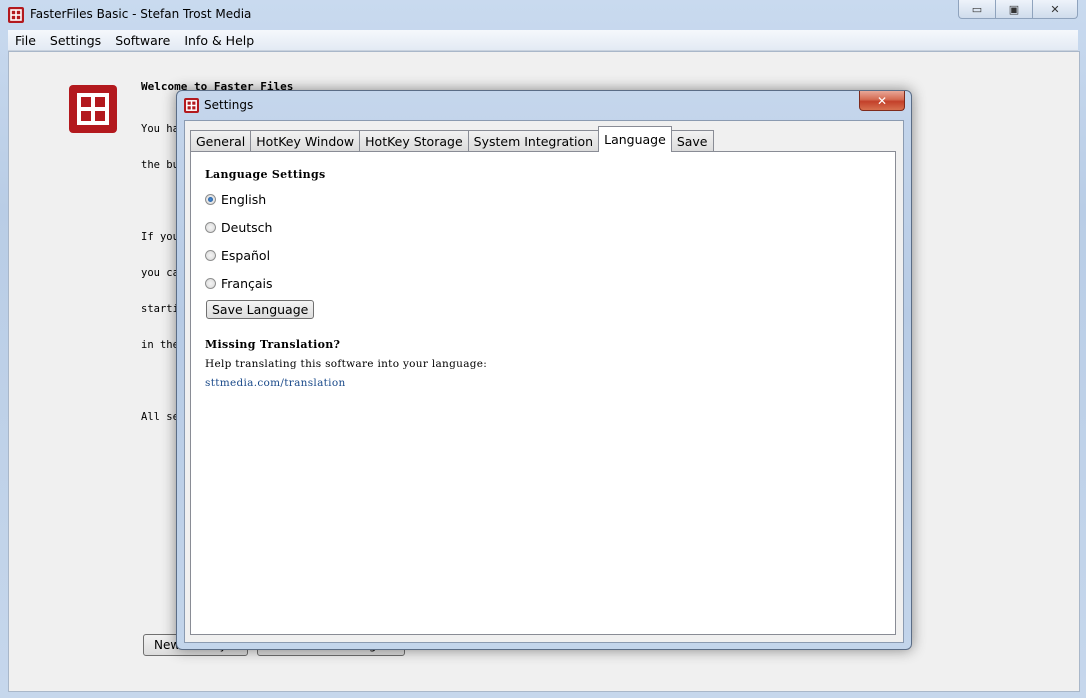 The image size is (1086, 698). I want to click on welcome-line: starti, so click(160, 309).